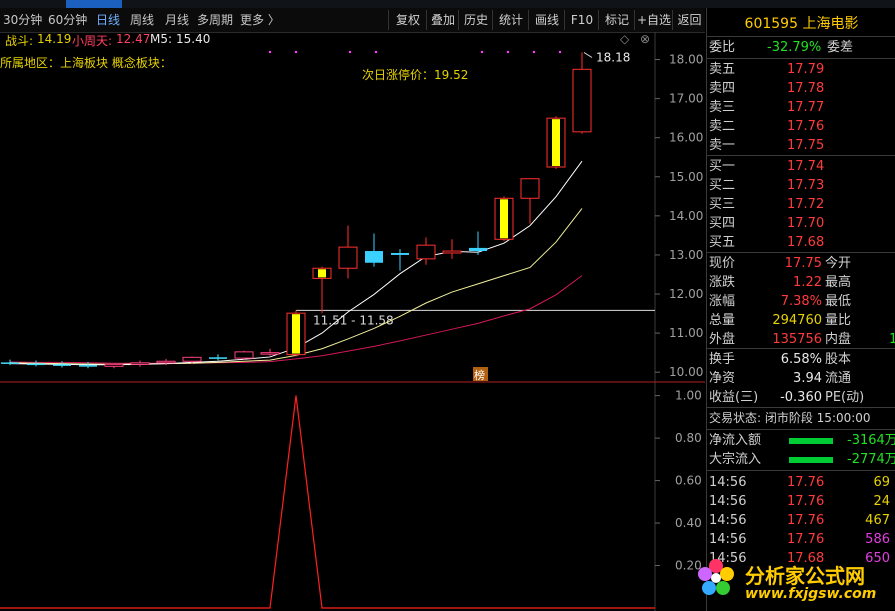 The width and height of the screenshot is (895, 611). What do you see at coordinates (801, 459) in the screenshot?
I see `flow-row: 大宗流入 -2774万` at bounding box center [801, 459].